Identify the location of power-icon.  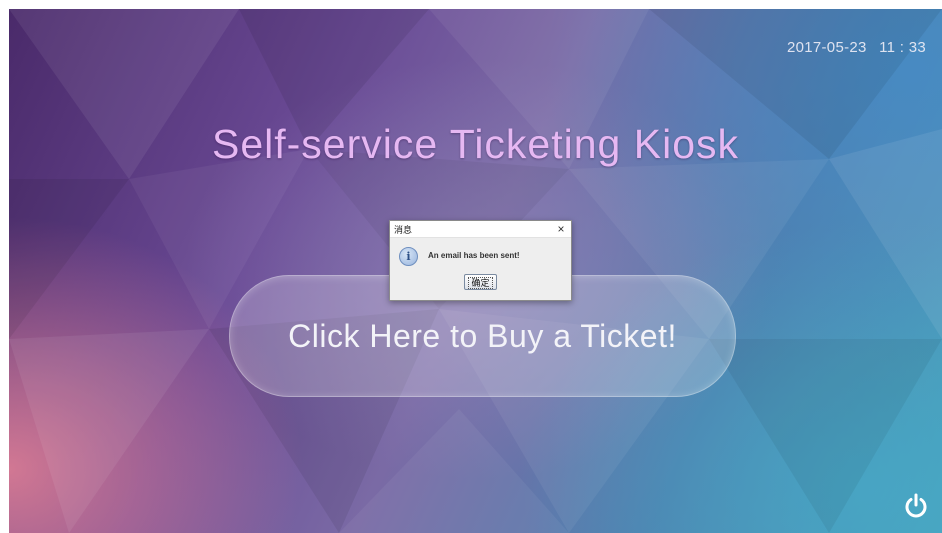
(916, 505).